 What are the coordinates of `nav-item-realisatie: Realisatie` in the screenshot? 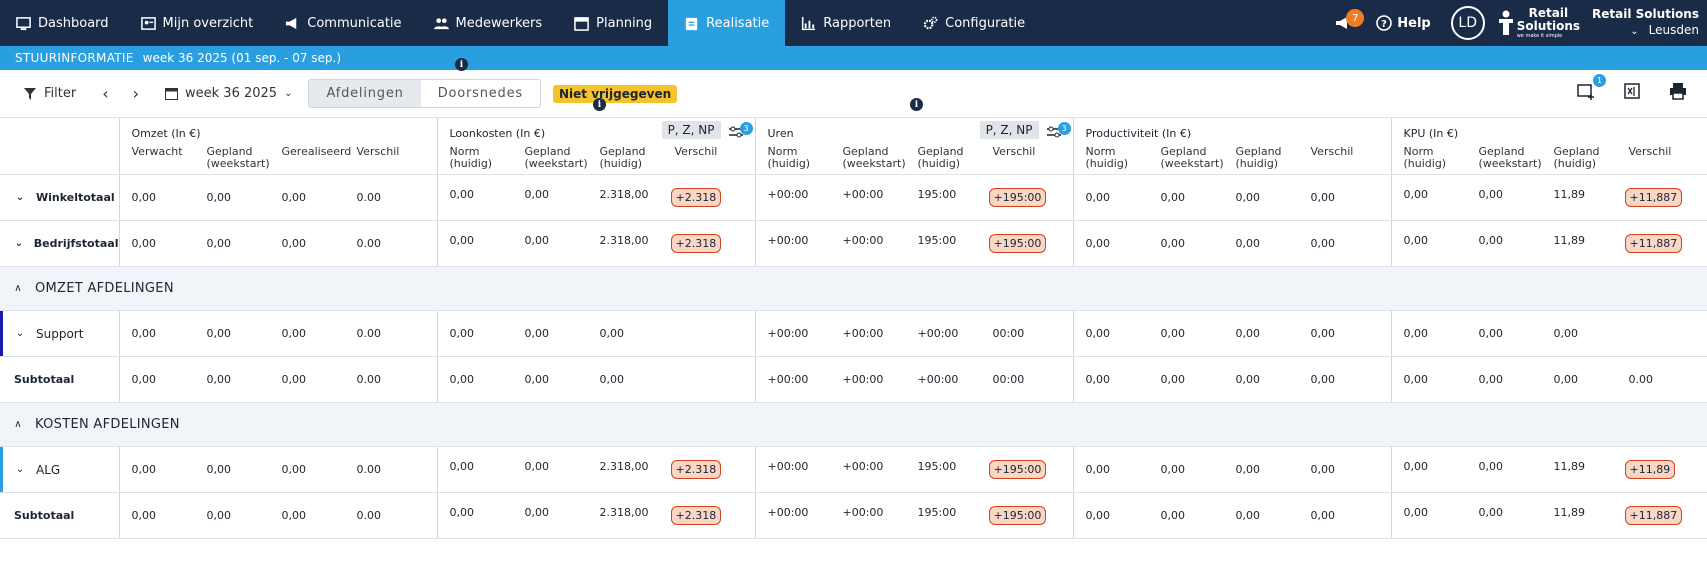 It's located at (727, 23).